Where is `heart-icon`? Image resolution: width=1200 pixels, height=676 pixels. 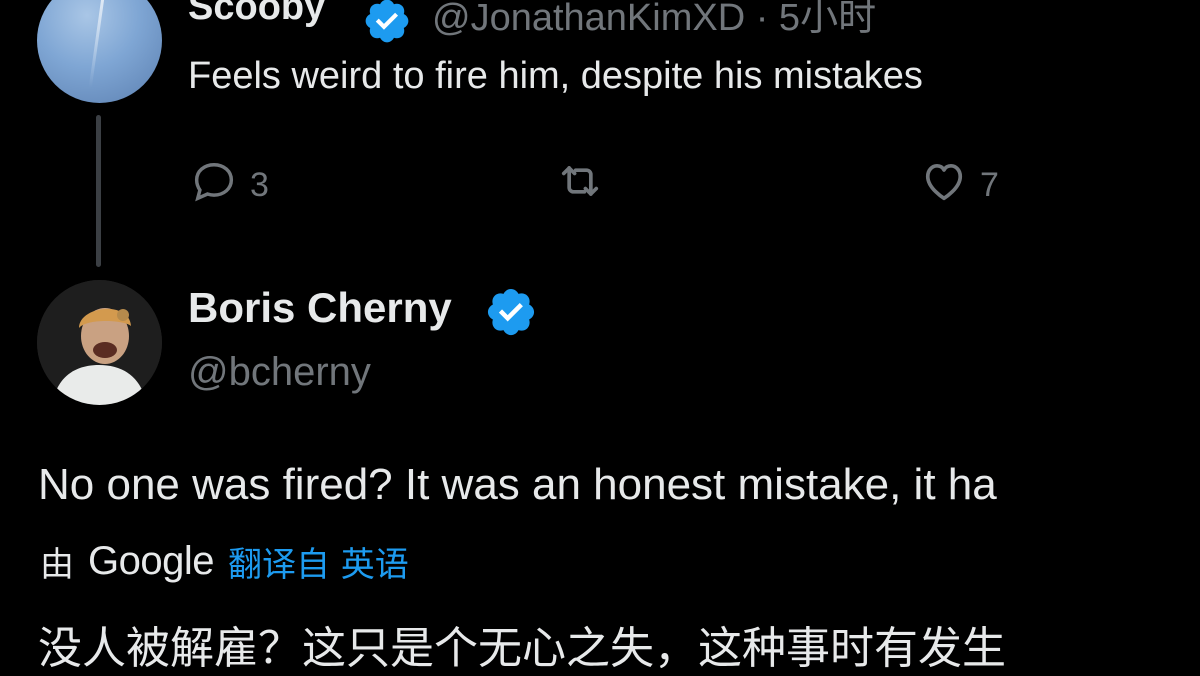
heart-icon is located at coordinates (944, 185).